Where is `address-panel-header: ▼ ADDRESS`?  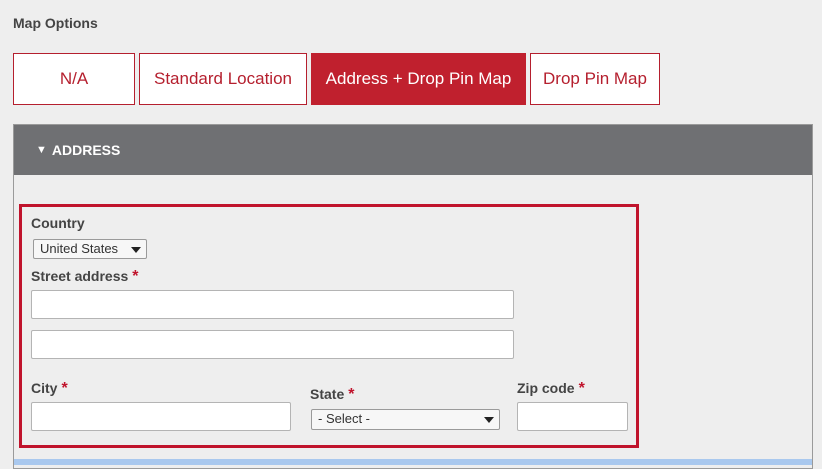 address-panel-header: ▼ ADDRESS is located at coordinates (413, 150).